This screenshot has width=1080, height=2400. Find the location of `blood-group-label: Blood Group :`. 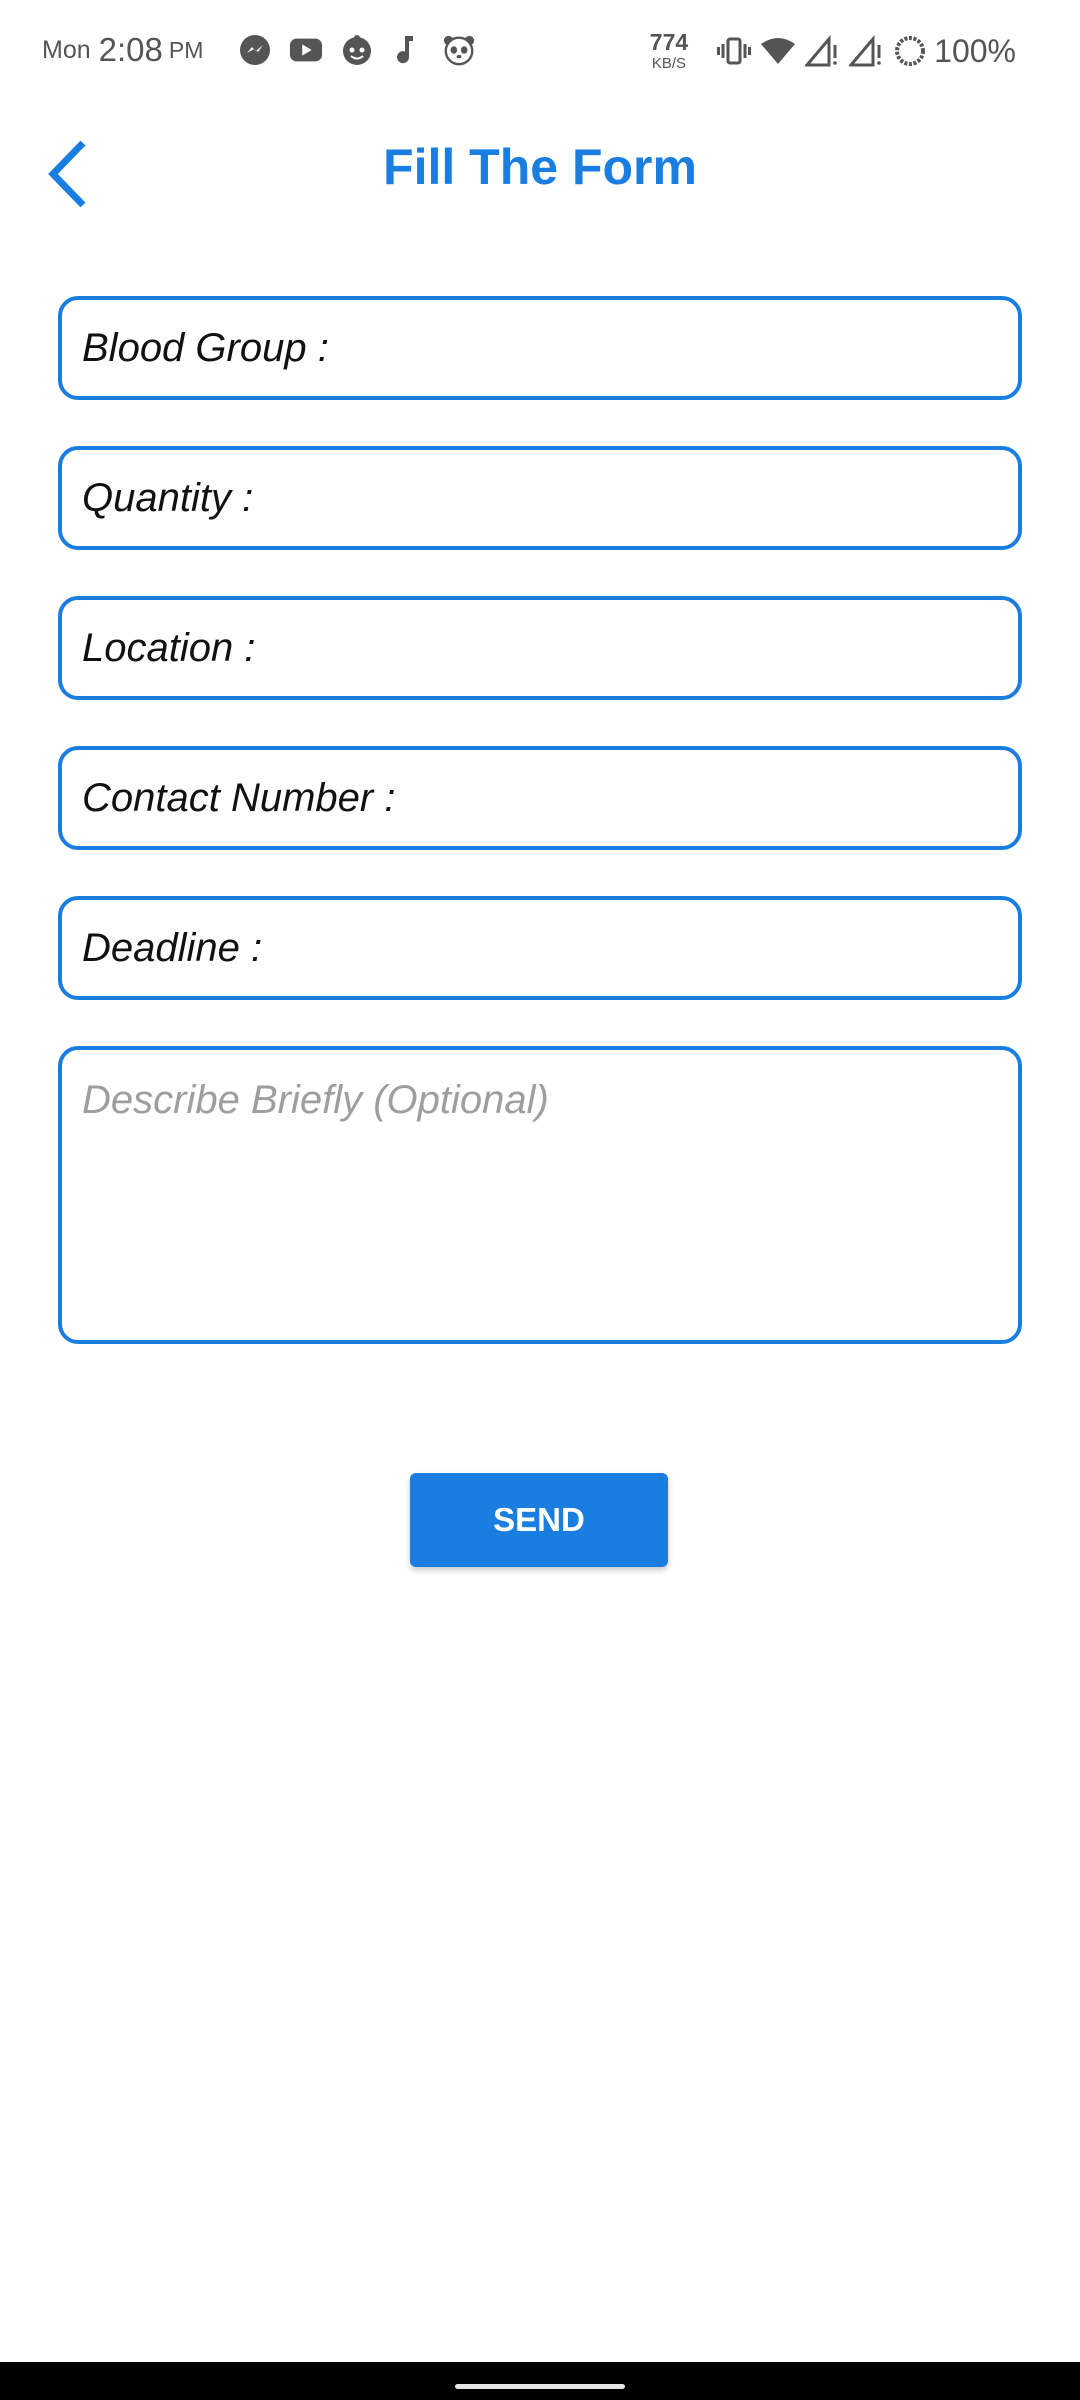

blood-group-label: Blood Group : is located at coordinates (205, 348).